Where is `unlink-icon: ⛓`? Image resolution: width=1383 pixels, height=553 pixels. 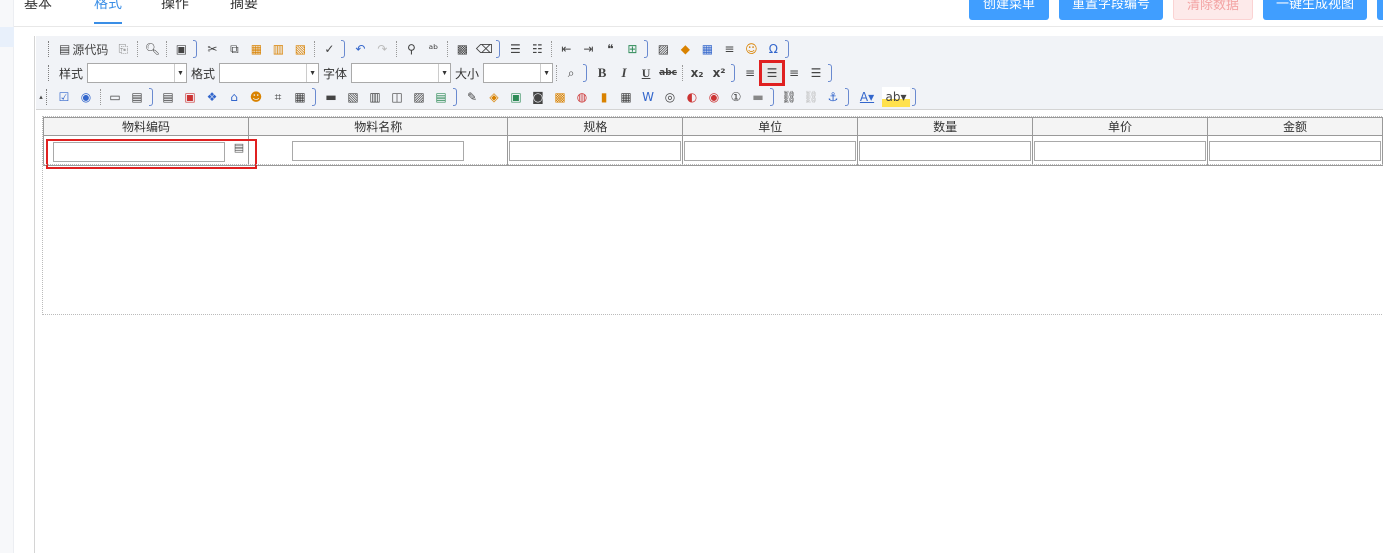 unlink-icon: ⛓ is located at coordinates (811, 97).